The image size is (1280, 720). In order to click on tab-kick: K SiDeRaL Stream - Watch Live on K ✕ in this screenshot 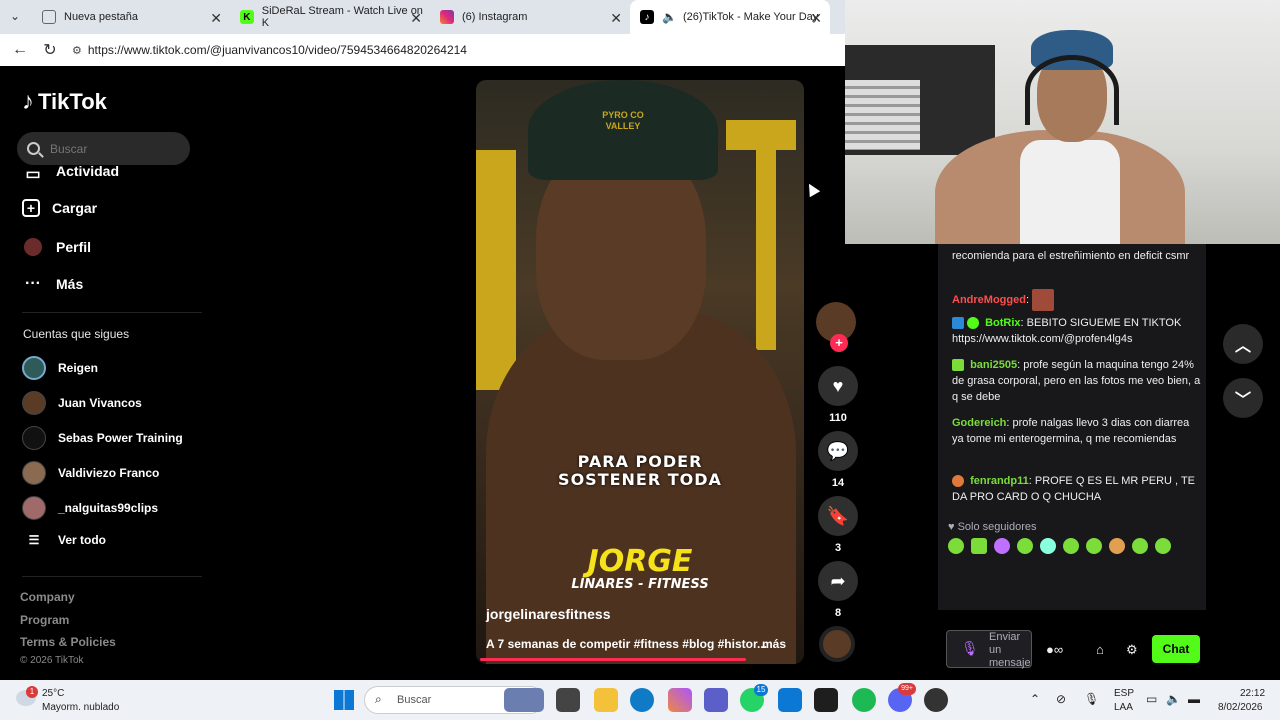, I will do `click(330, 17)`.